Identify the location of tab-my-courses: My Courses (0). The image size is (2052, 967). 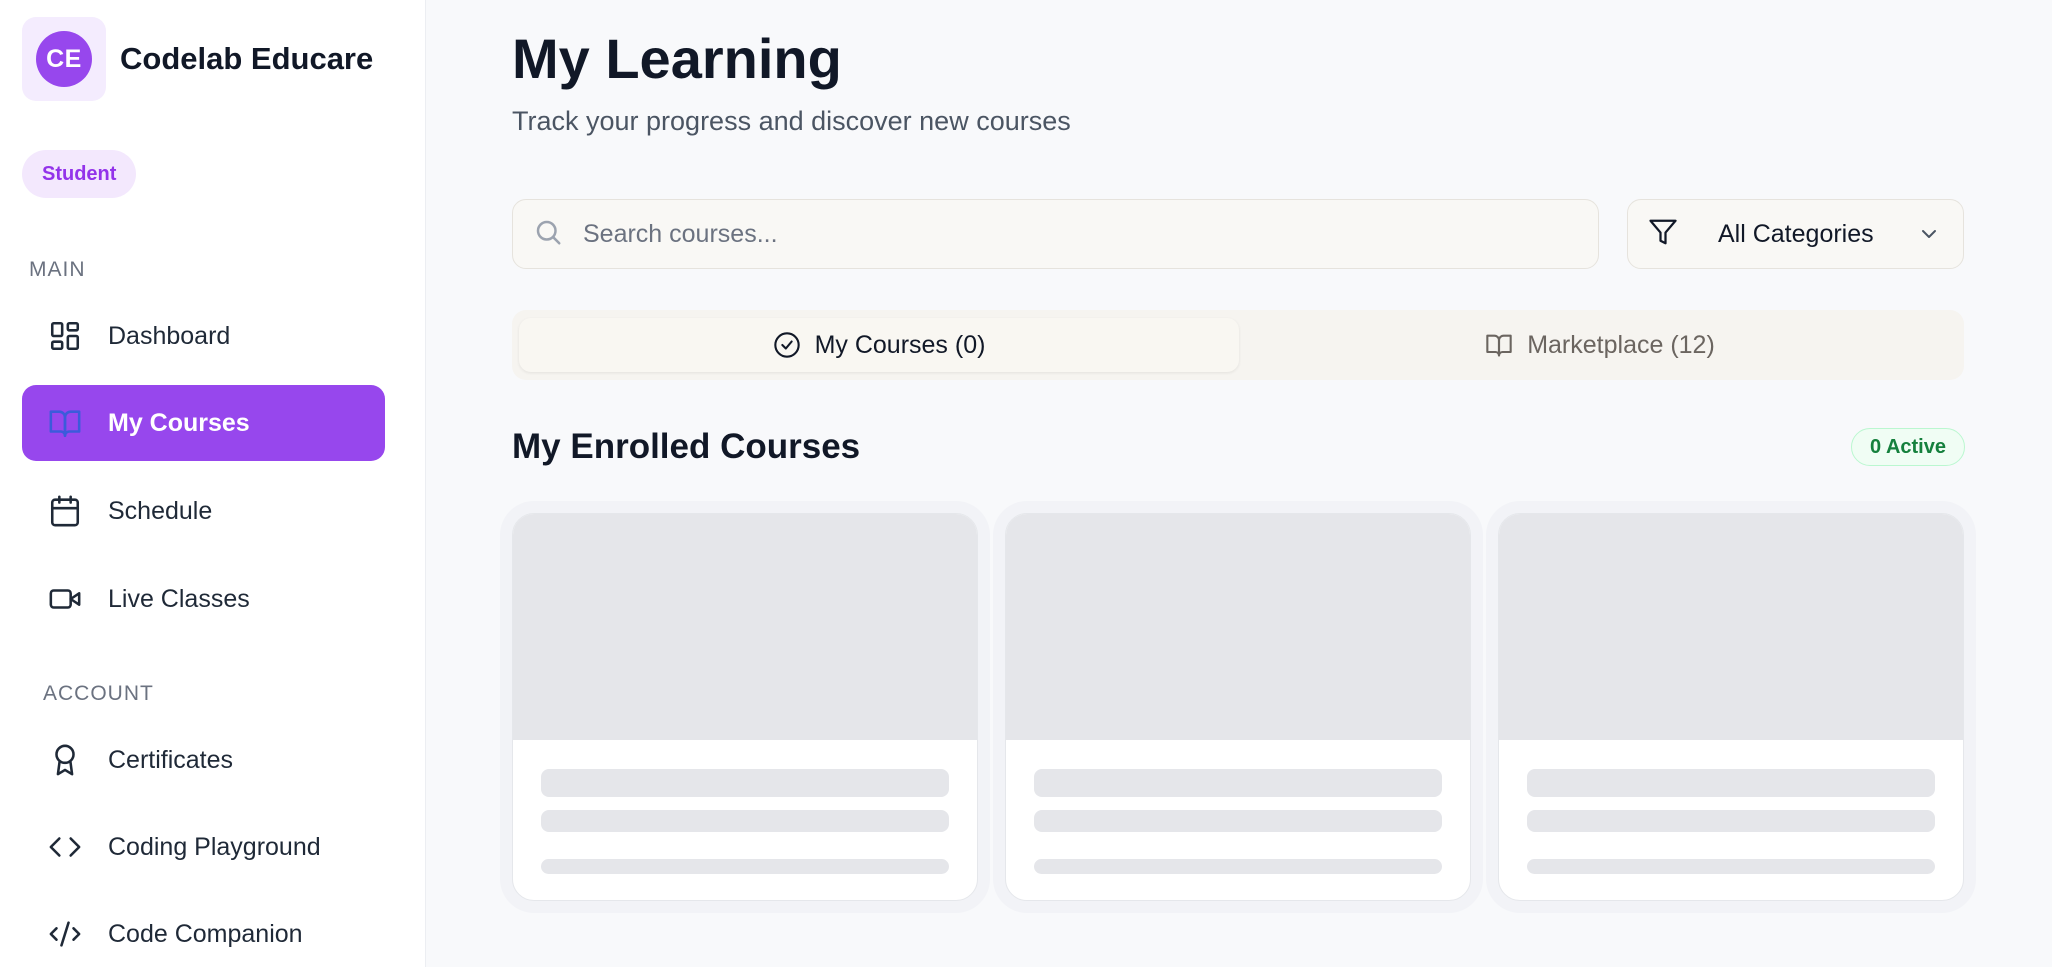
(879, 345).